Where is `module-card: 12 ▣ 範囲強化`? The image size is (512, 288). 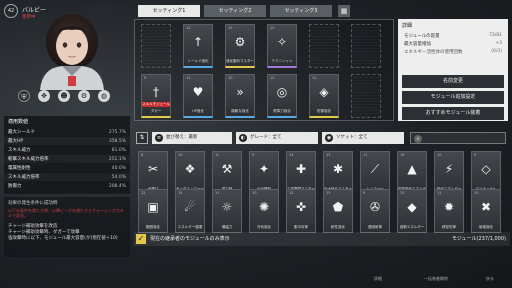
module-card: 12 ▣ 範囲強化 is located at coordinates (153, 211).